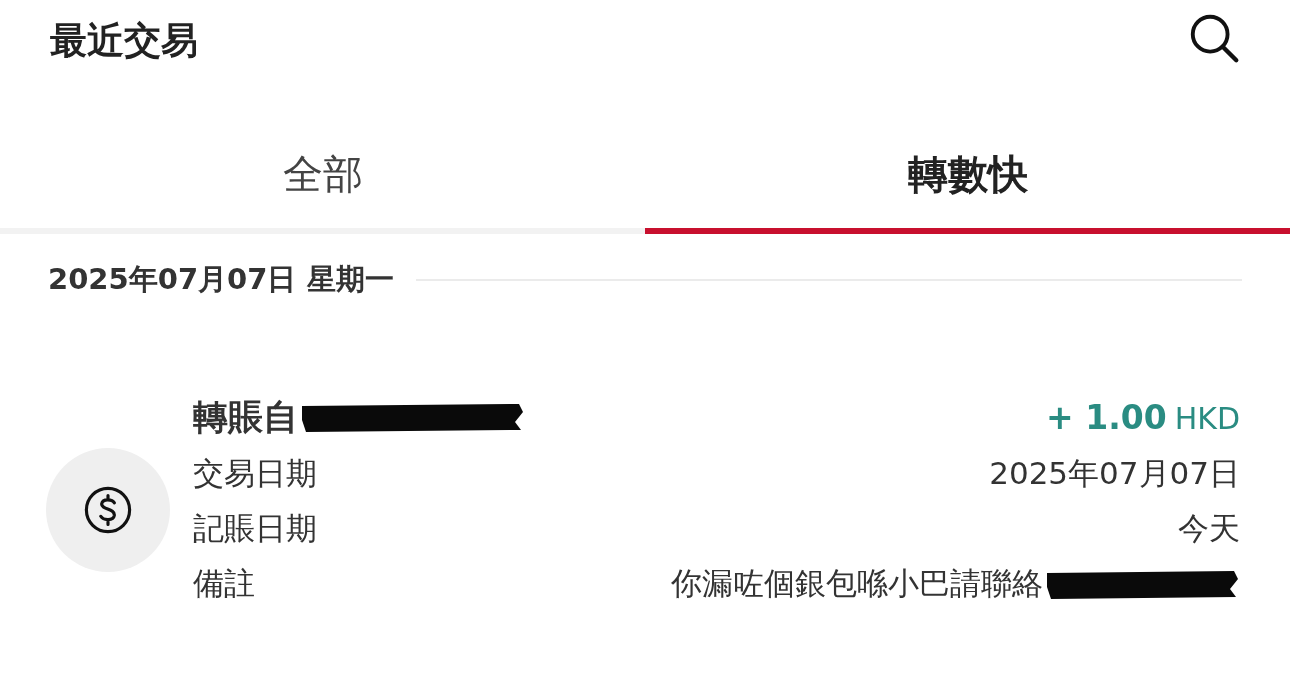 This screenshot has height=692, width=1290. I want to click on currency: HKD, so click(1207, 418).